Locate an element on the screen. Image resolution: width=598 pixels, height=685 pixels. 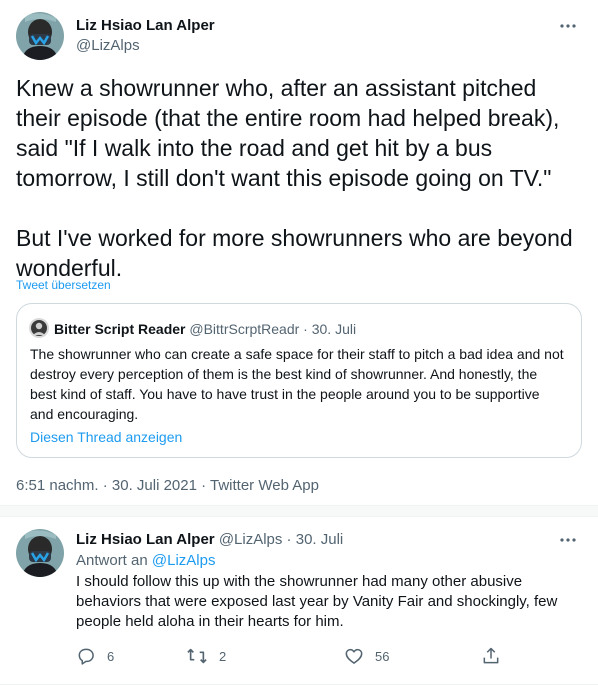
reply-icon is located at coordinates (86, 656).